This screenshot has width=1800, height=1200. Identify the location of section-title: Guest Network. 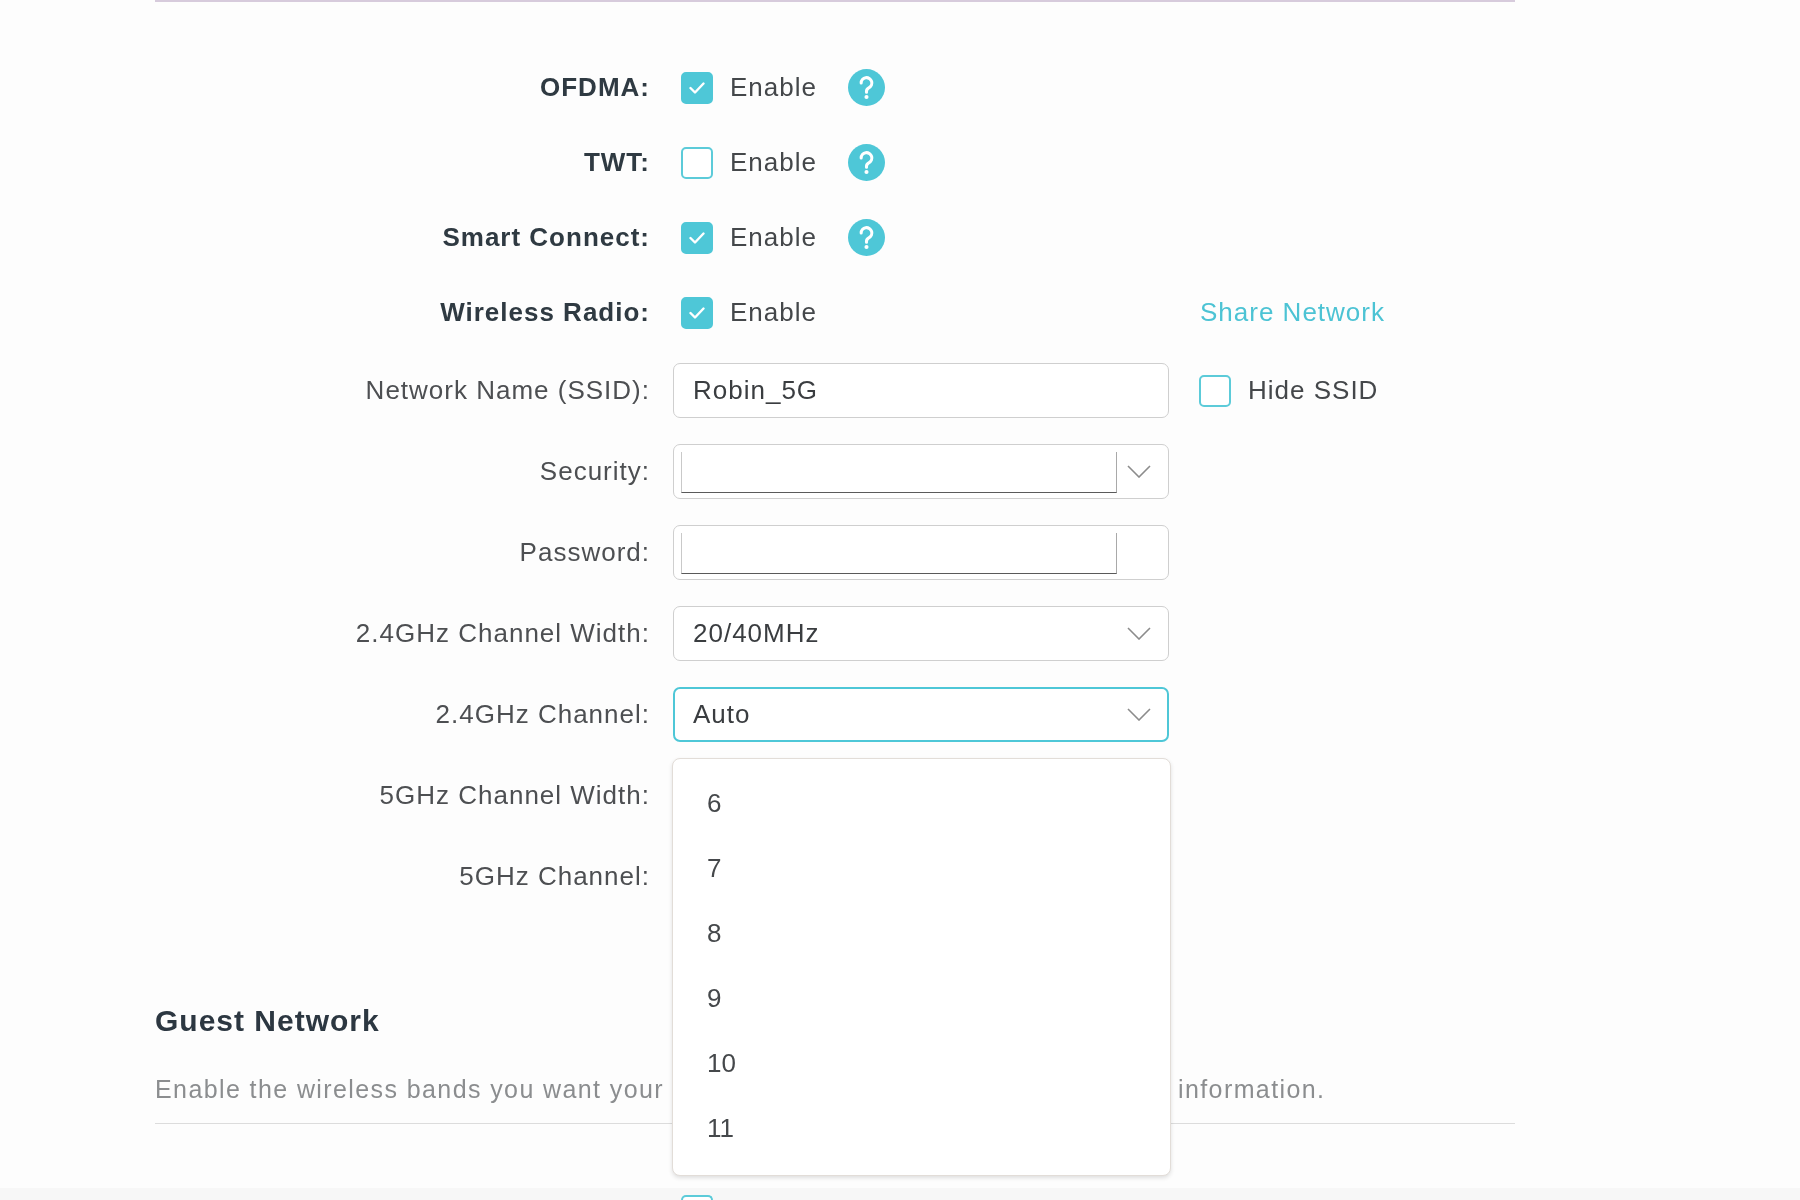
(267, 1021).